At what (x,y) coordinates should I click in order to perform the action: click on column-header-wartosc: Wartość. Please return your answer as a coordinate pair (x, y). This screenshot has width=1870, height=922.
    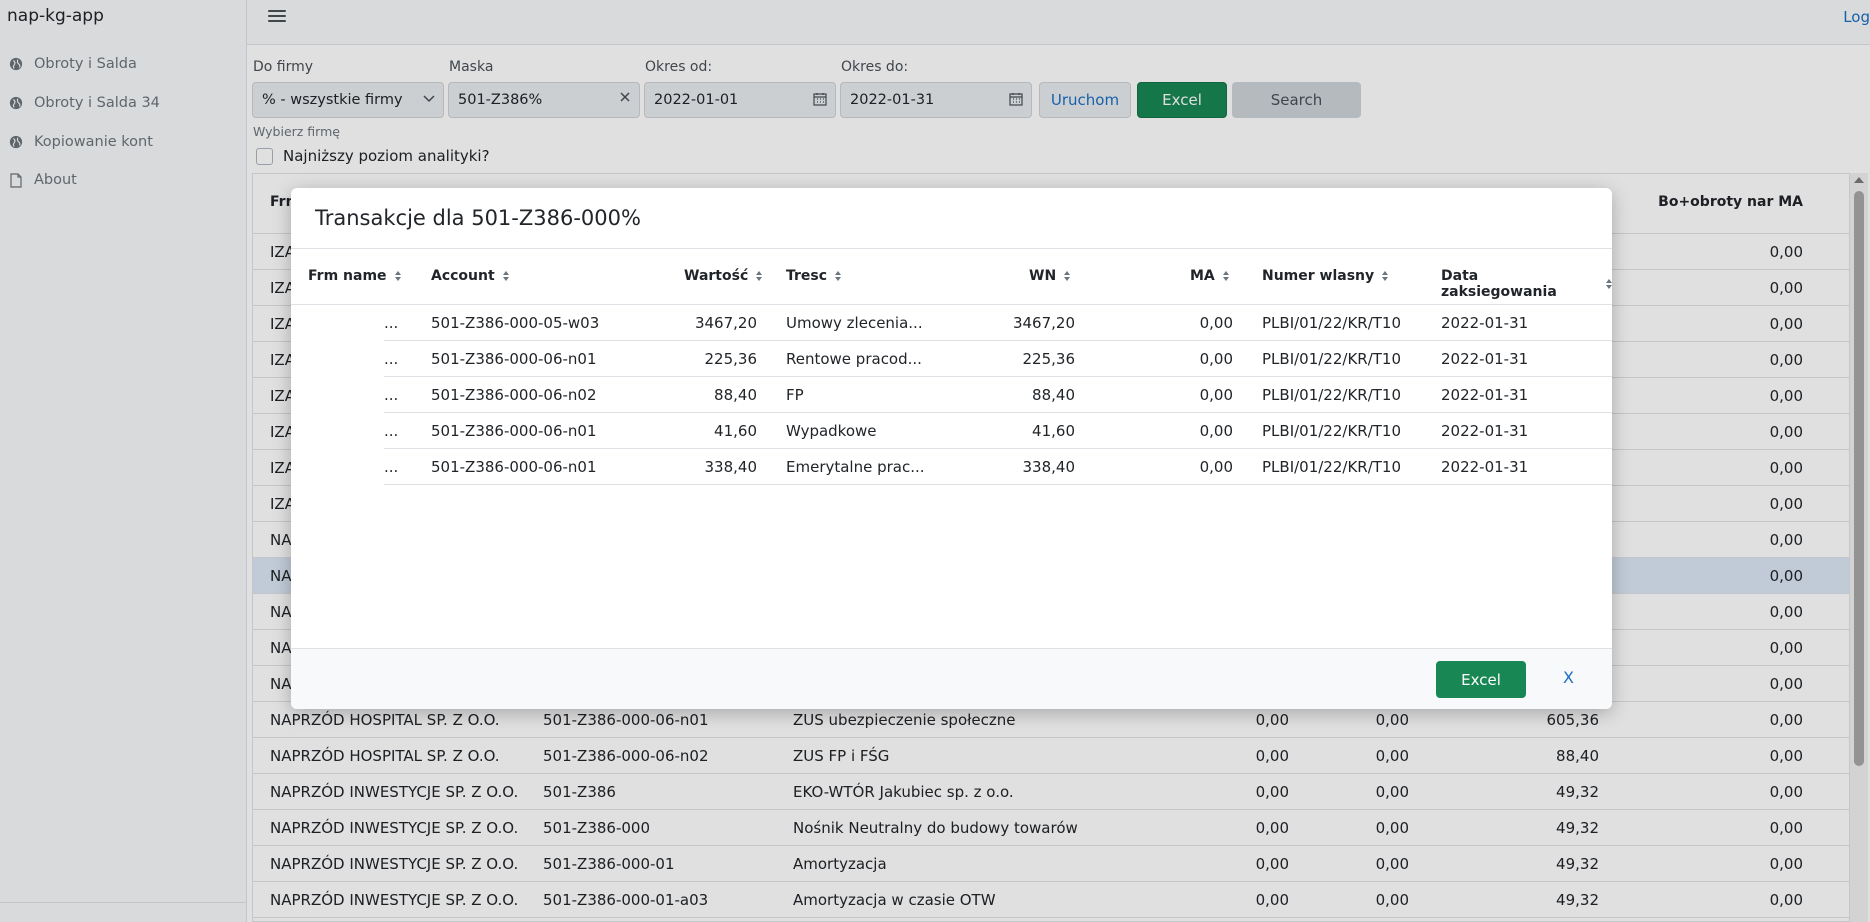
    Looking at the image, I should click on (723, 276).